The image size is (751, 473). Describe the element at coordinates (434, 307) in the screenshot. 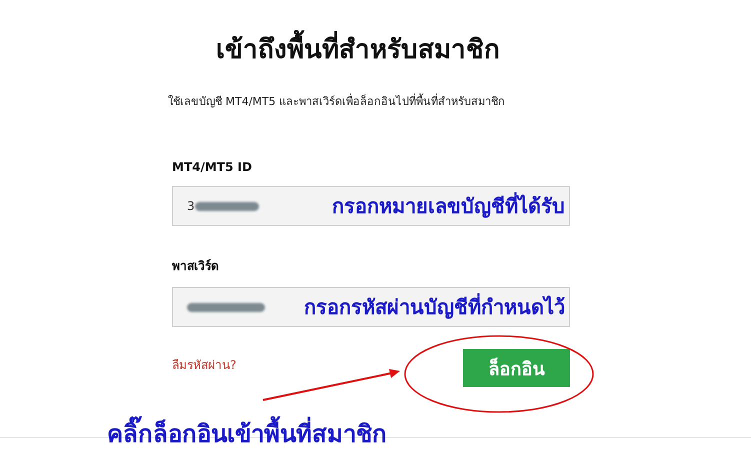

I see `annotation-text: กรอกรหัสผ่านบัญชีที่กำหนดไว้` at that location.